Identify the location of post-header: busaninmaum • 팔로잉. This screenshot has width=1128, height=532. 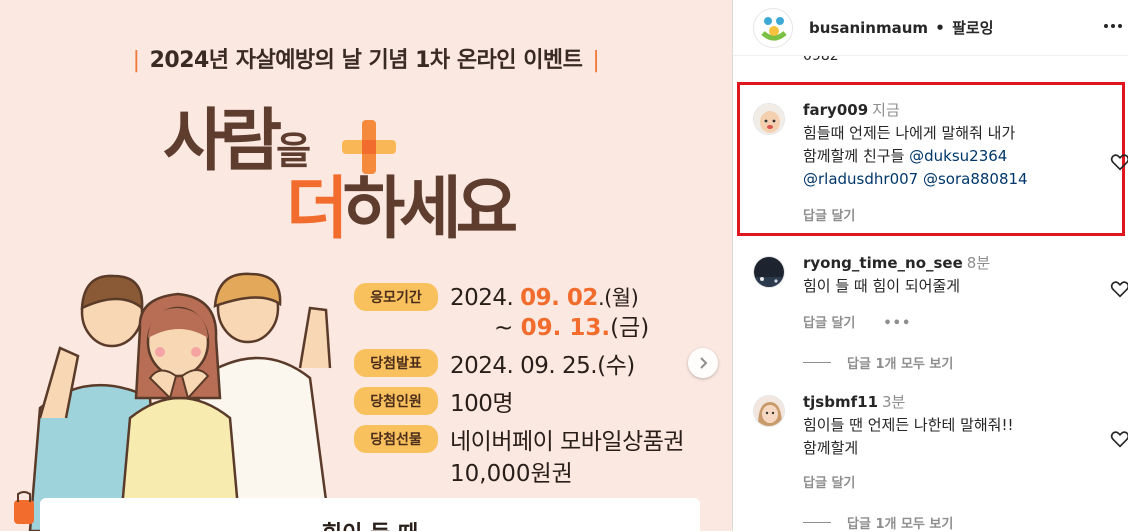
(930, 28).